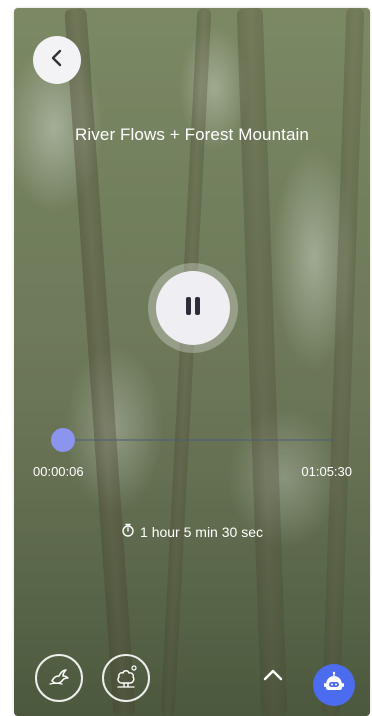  Describe the element at coordinates (326, 471) in the screenshot. I see `total-time: 01:05:30` at that location.